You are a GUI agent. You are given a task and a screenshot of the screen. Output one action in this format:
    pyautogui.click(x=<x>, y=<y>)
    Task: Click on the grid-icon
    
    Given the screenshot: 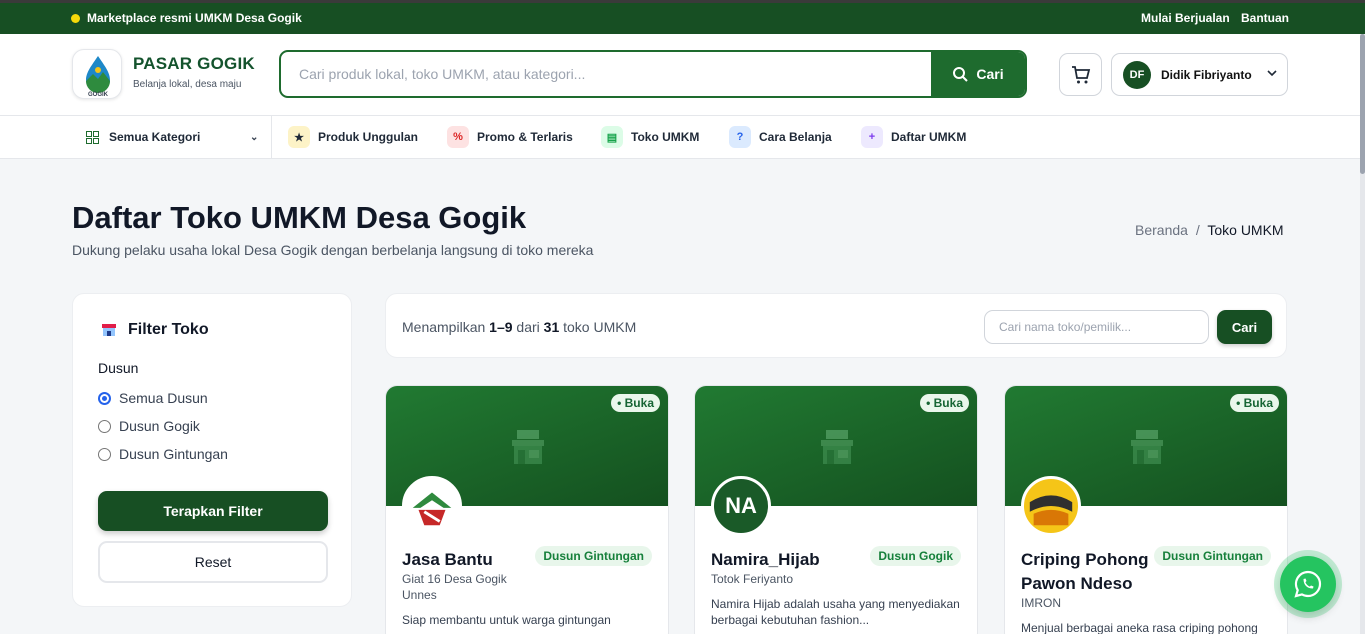 What is the action you would take?
    pyautogui.click(x=92, y=137)
    